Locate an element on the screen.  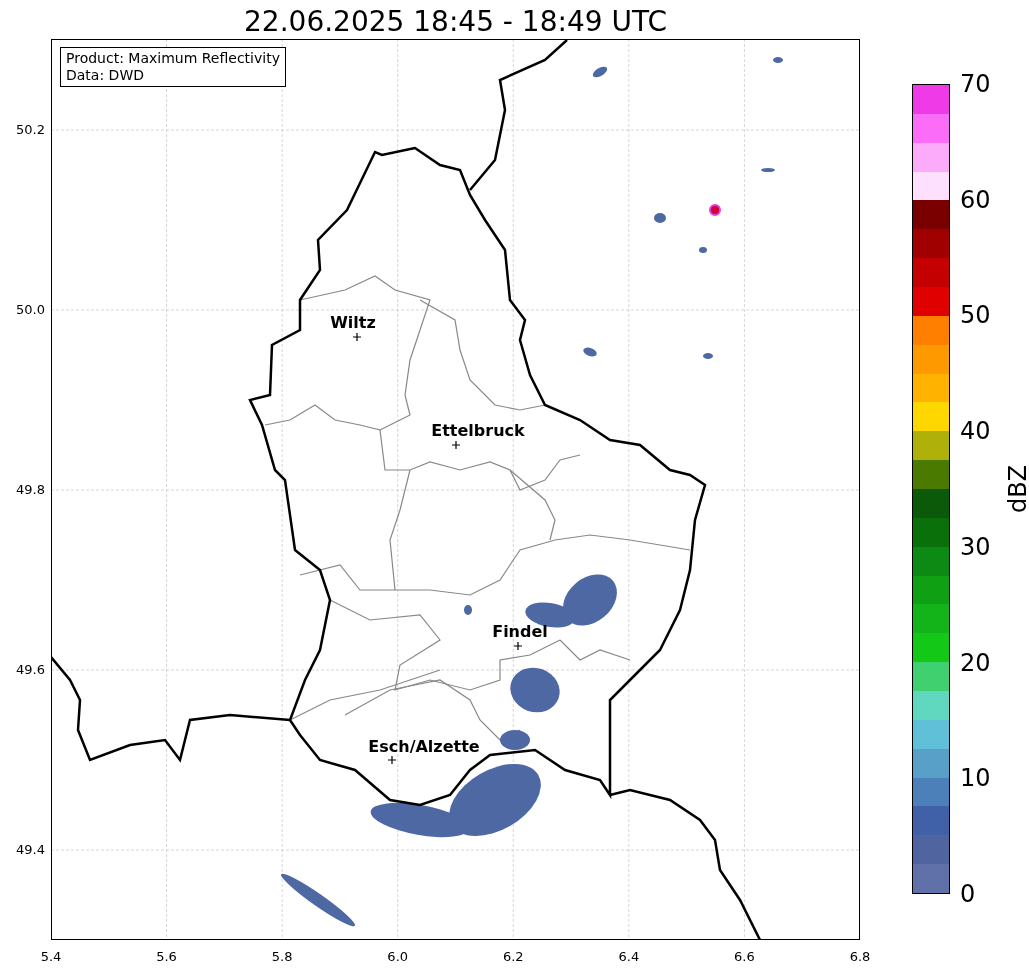
city-label: Findel is located at coordinates (520, 631).